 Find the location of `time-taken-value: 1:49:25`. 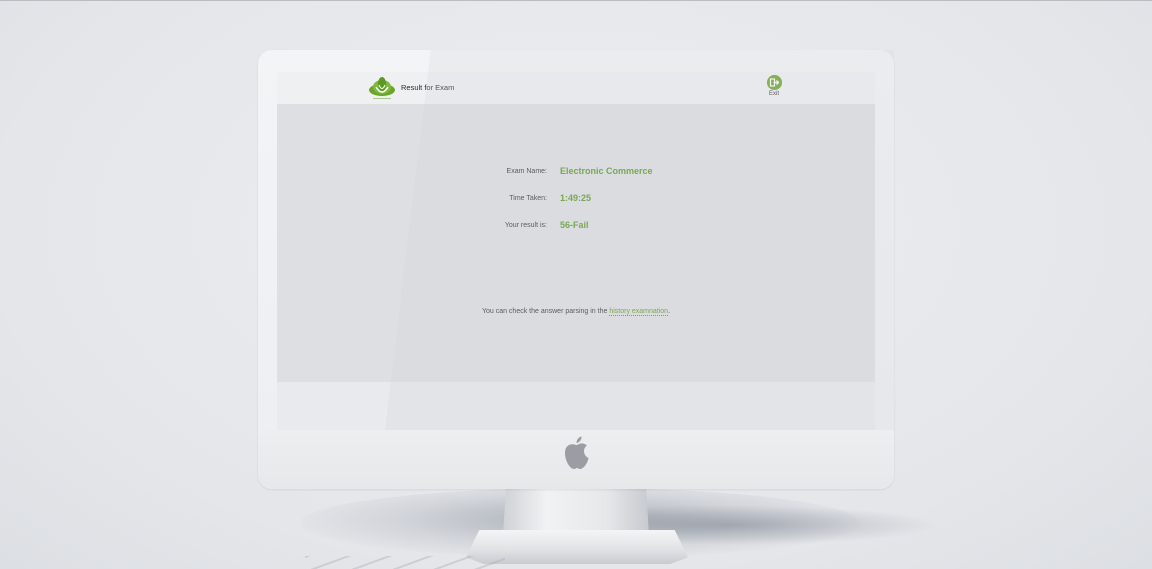

time-taken-value: 1:49:25 is located at coordinates (576, 198).